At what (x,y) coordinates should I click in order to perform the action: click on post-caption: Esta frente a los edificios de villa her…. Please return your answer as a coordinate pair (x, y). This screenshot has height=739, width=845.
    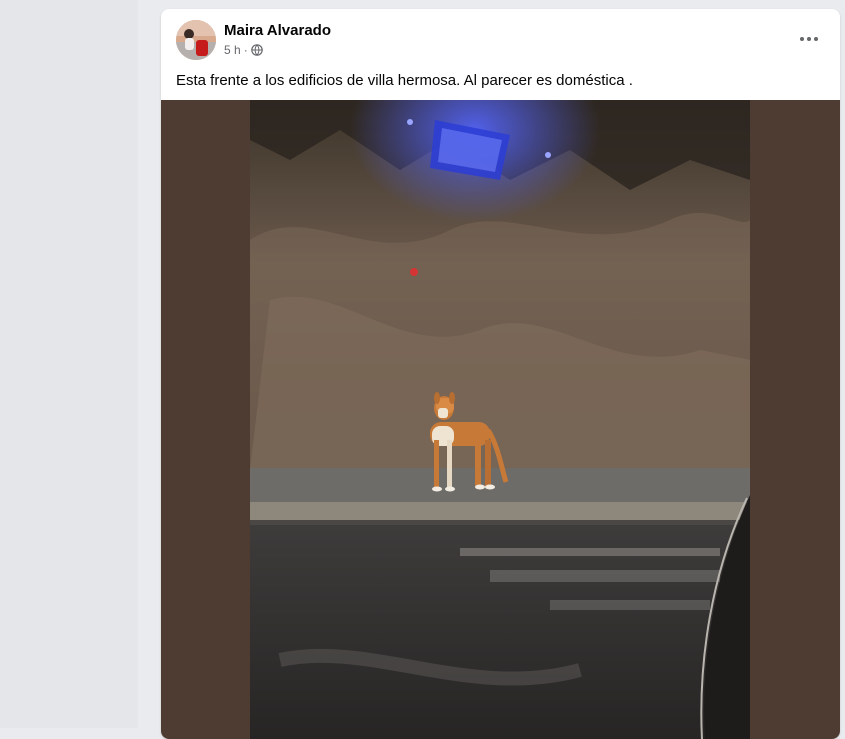
    Looking at the image, I should click on (404, 80).